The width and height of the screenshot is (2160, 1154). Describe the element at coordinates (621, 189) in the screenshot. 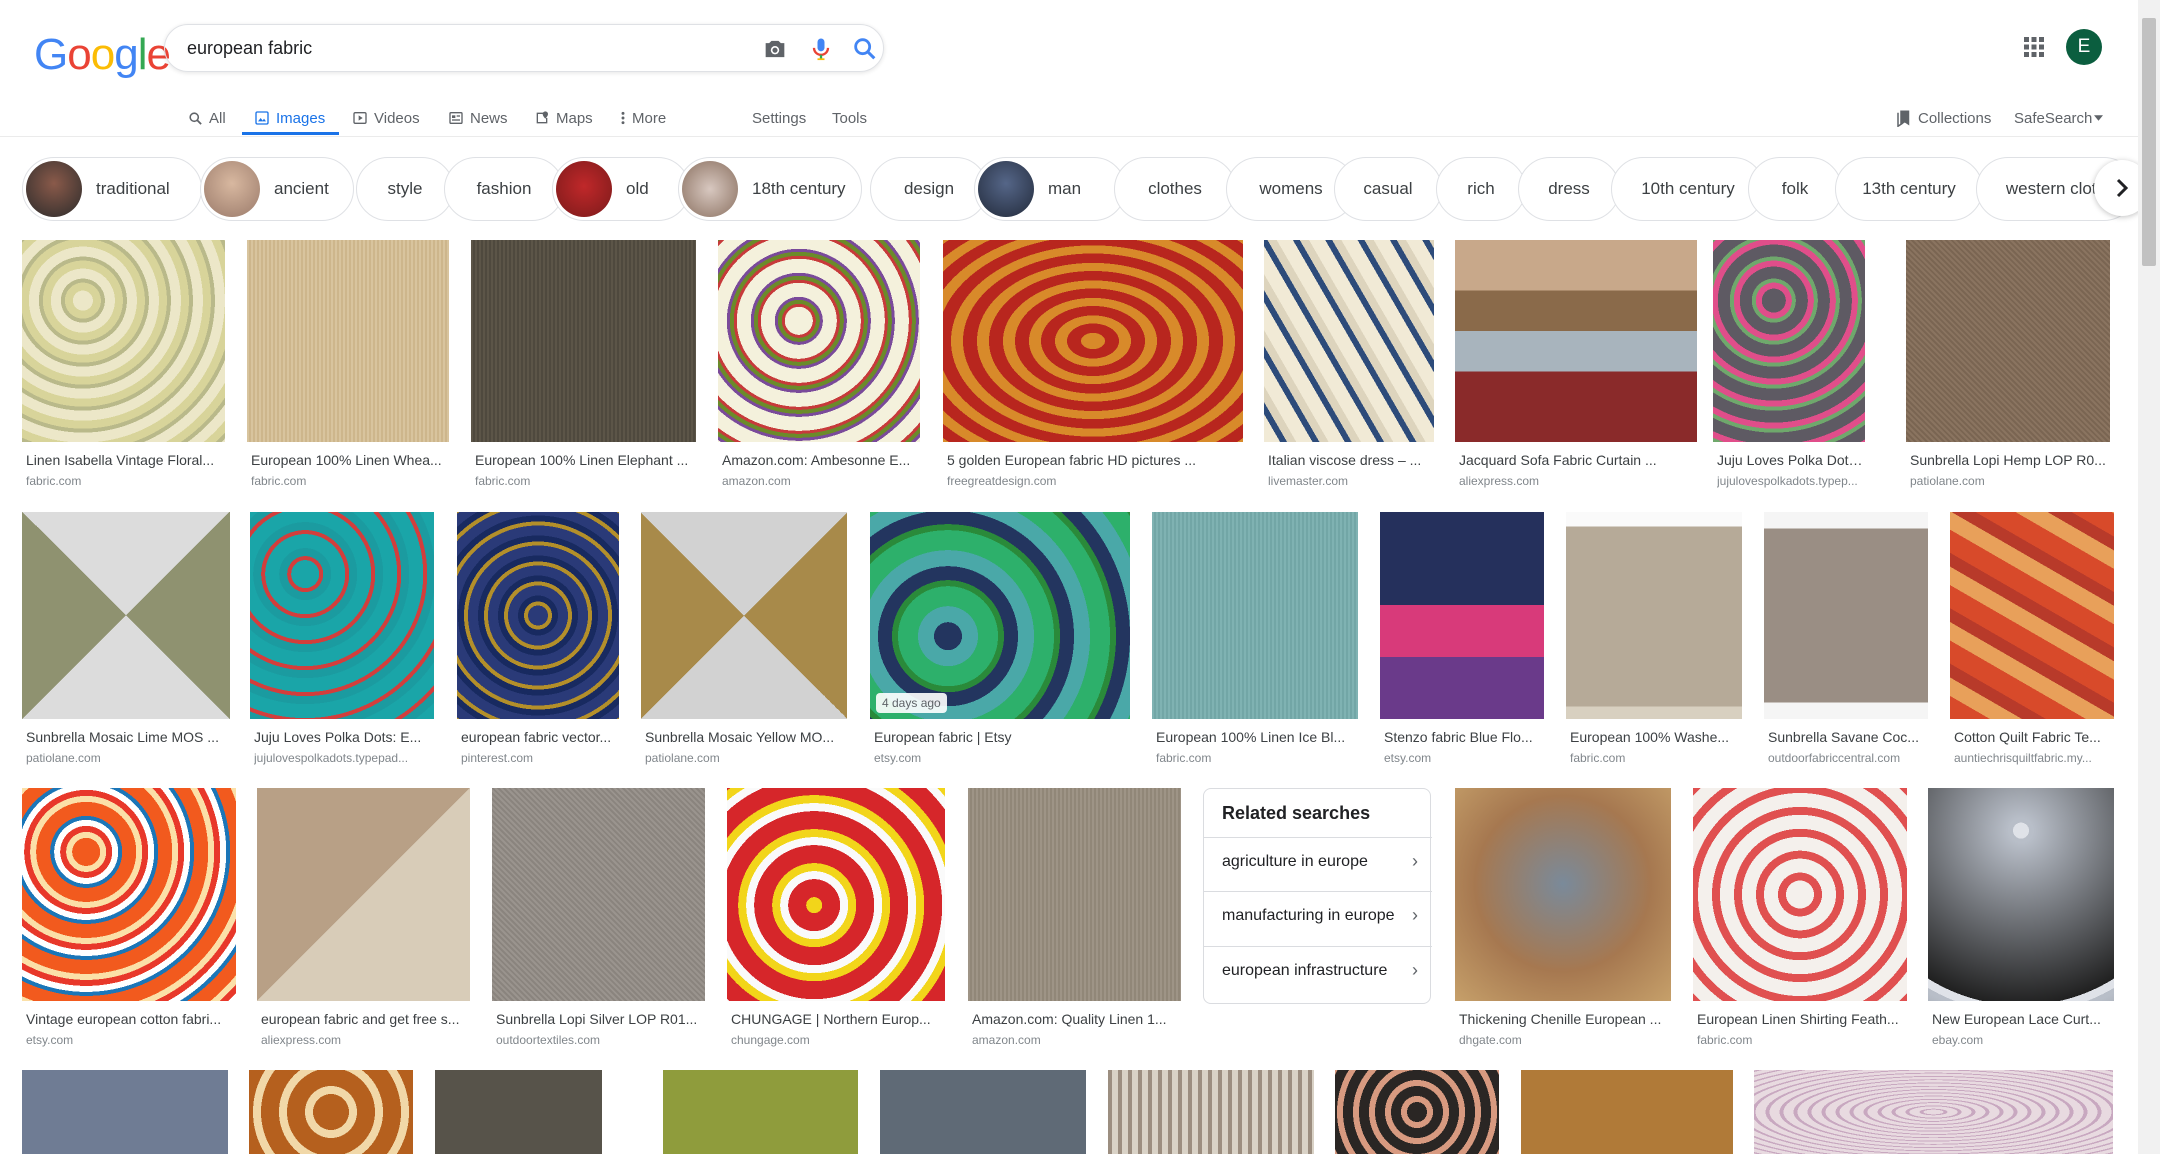

I see `chip-old: old` at that location.